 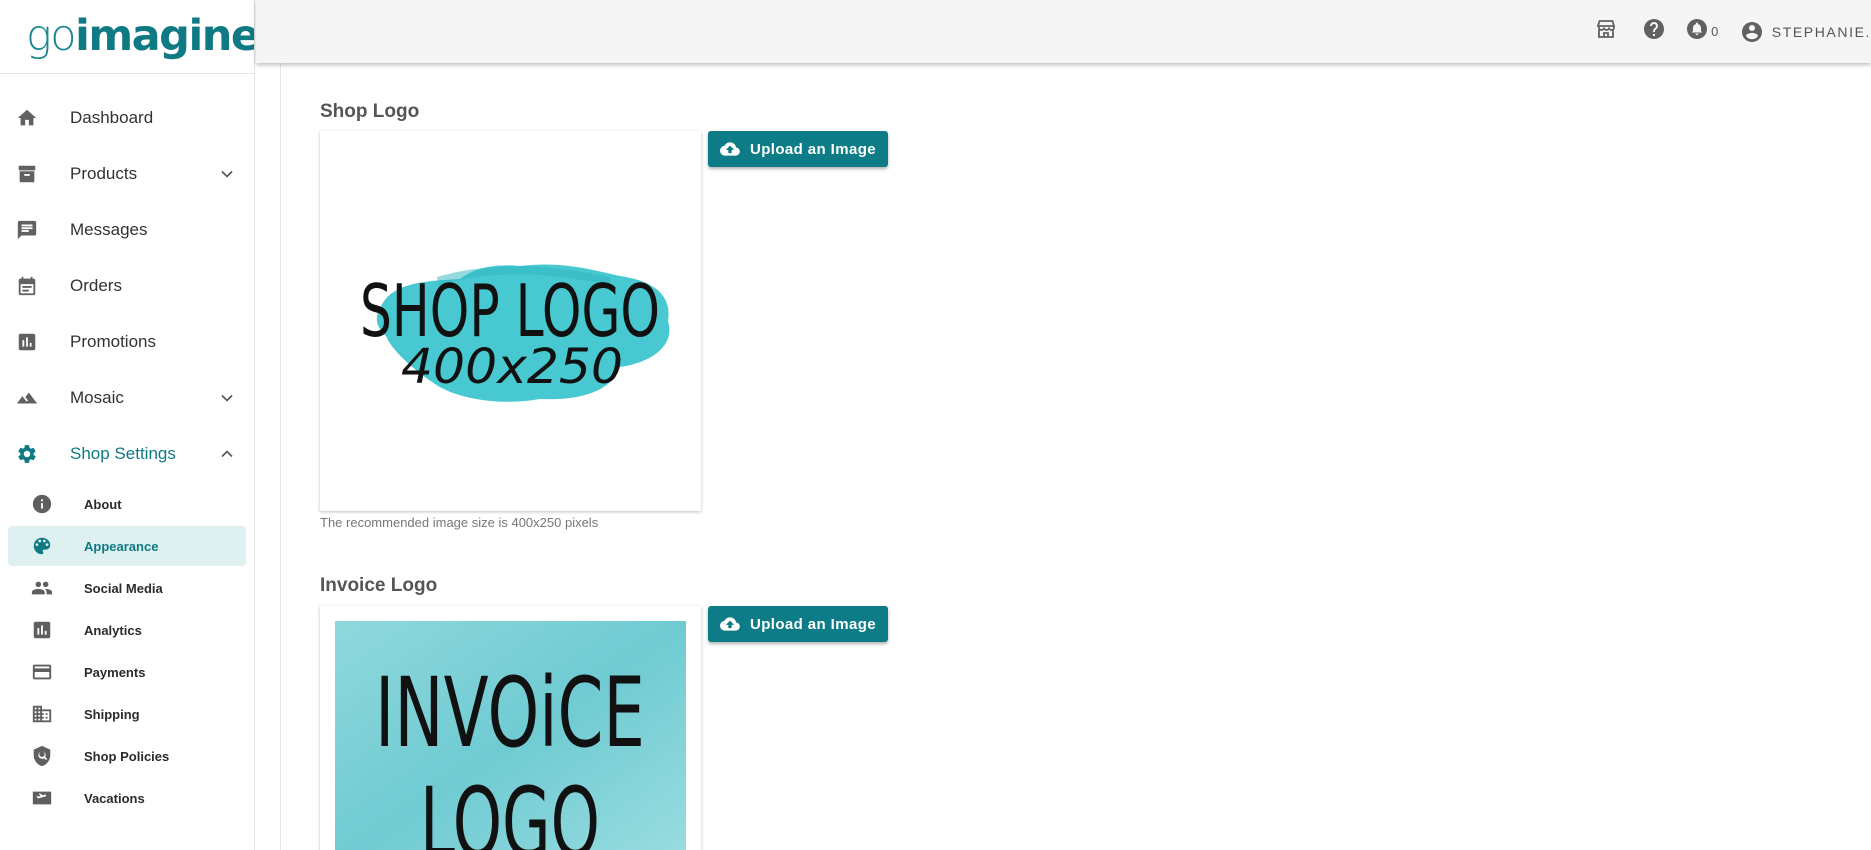 I want to click on analytics-icon, so click(x=42, y=630).